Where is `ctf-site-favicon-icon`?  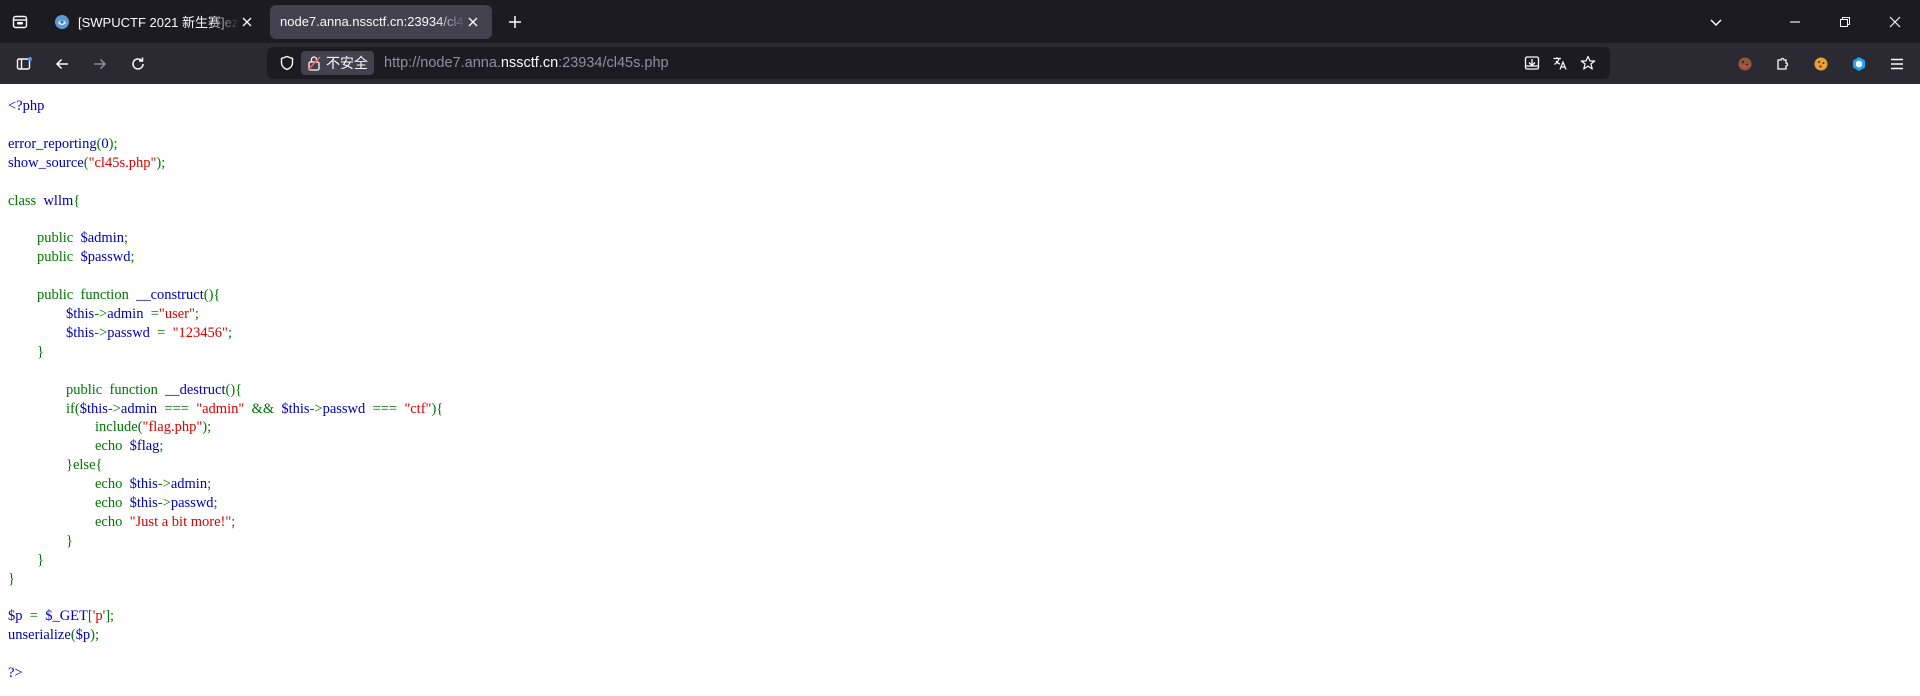 ctf-site-favicon-icon is located at coordinates (62, 21).